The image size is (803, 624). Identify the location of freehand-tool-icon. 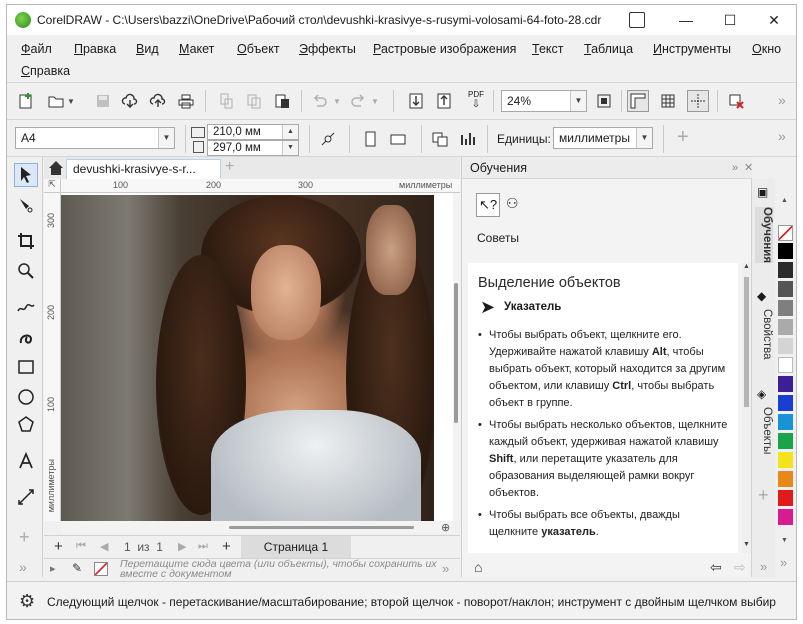
(26, 307).